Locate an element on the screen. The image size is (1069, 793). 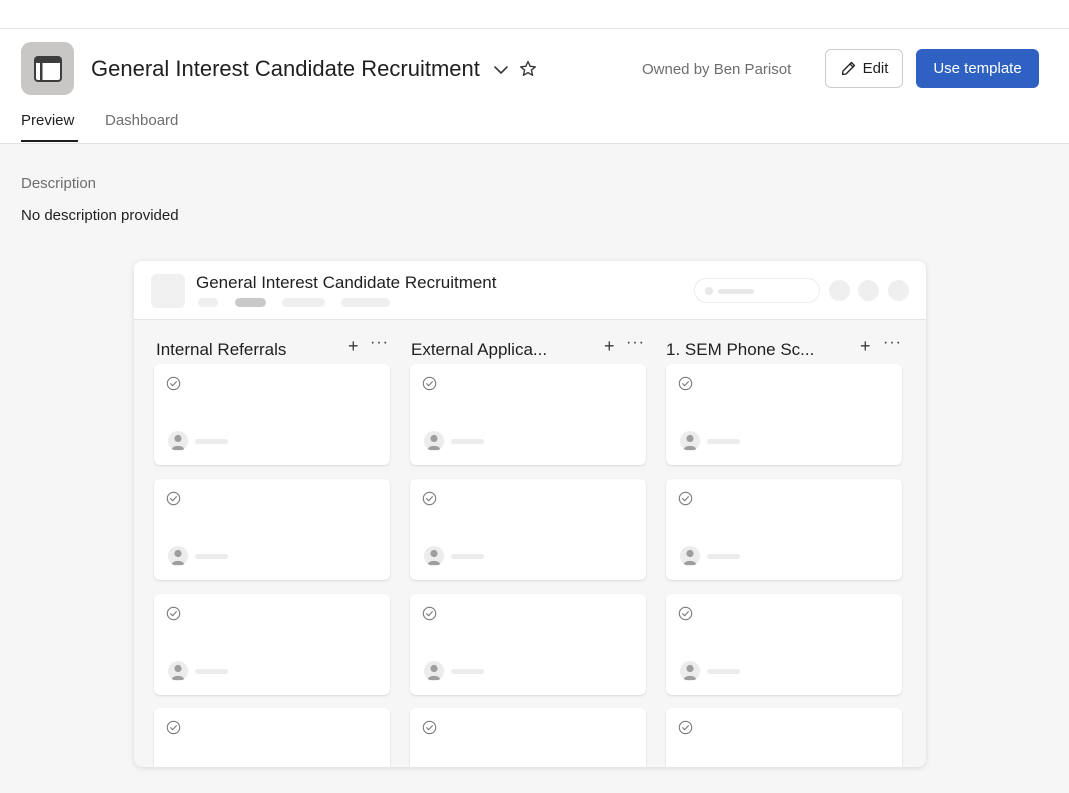
app-tile is located at coordinates (47, 68).